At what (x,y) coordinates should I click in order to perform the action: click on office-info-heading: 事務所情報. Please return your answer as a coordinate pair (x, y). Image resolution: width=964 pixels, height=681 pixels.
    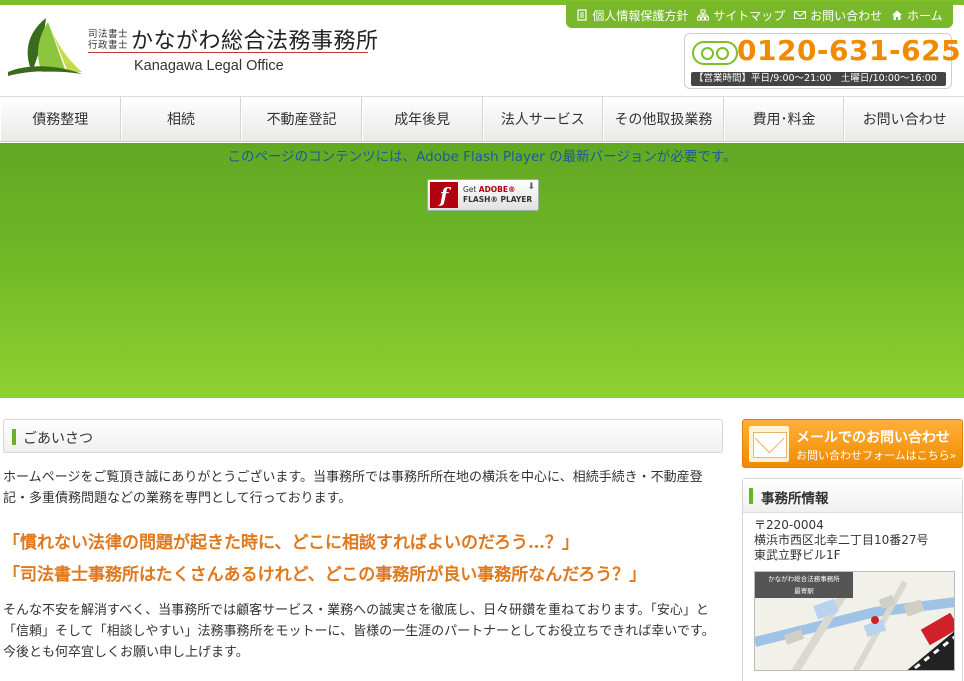
    Looking at the image, I should click on (852, 496).